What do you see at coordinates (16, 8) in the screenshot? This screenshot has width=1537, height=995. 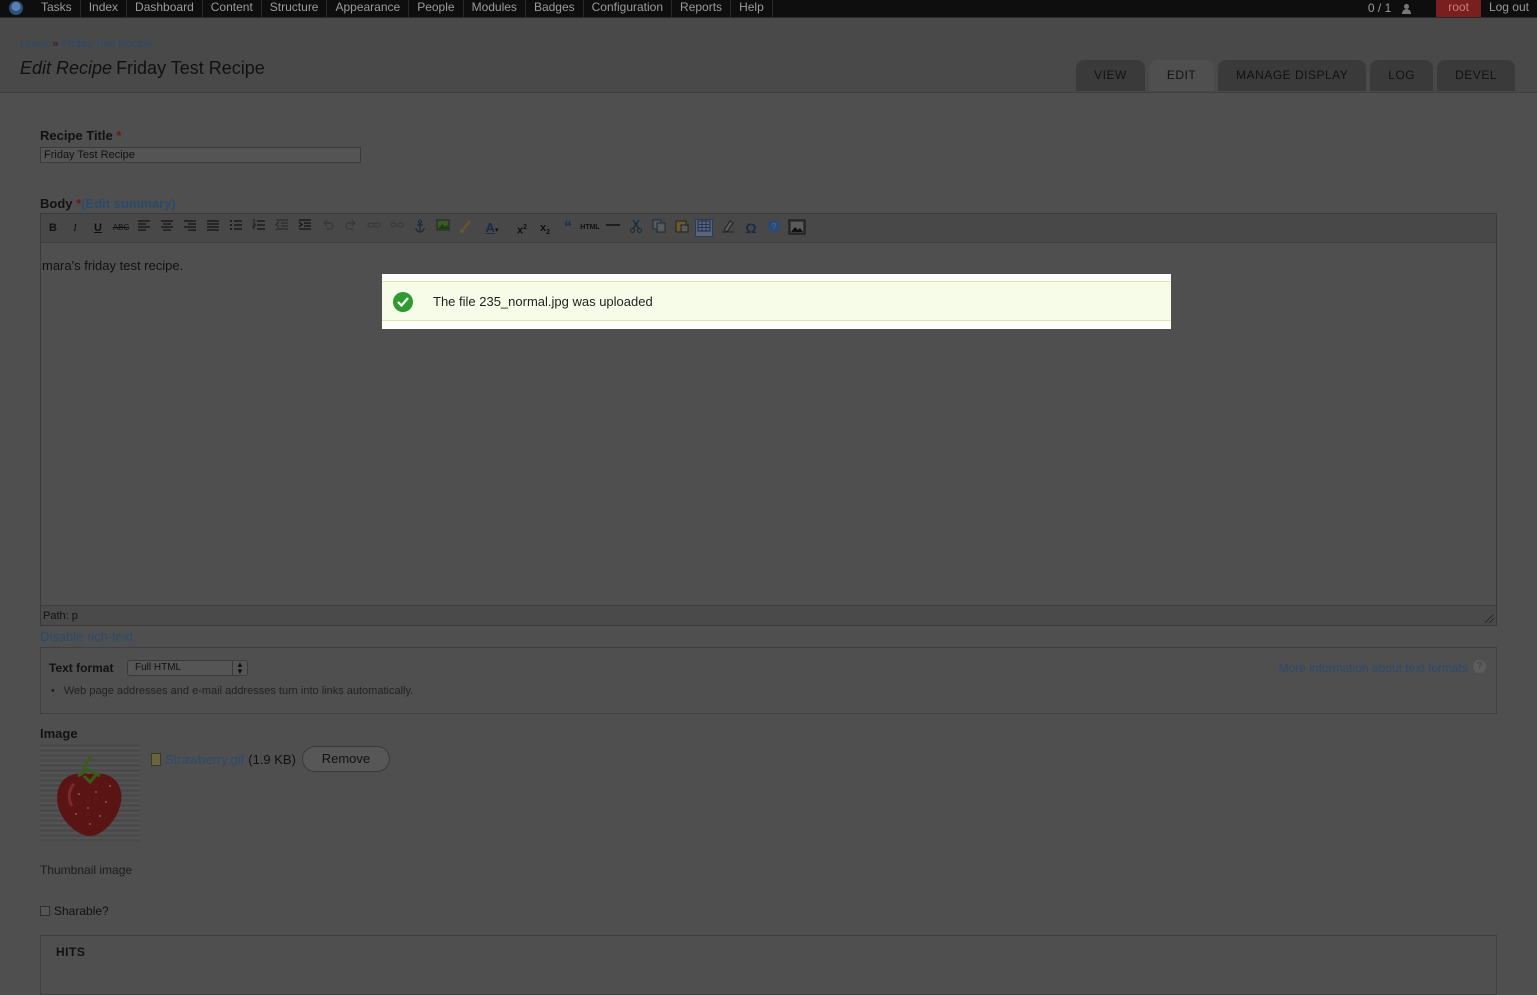 I see `drupal-logo-icon` at bounding box center [16, 8].